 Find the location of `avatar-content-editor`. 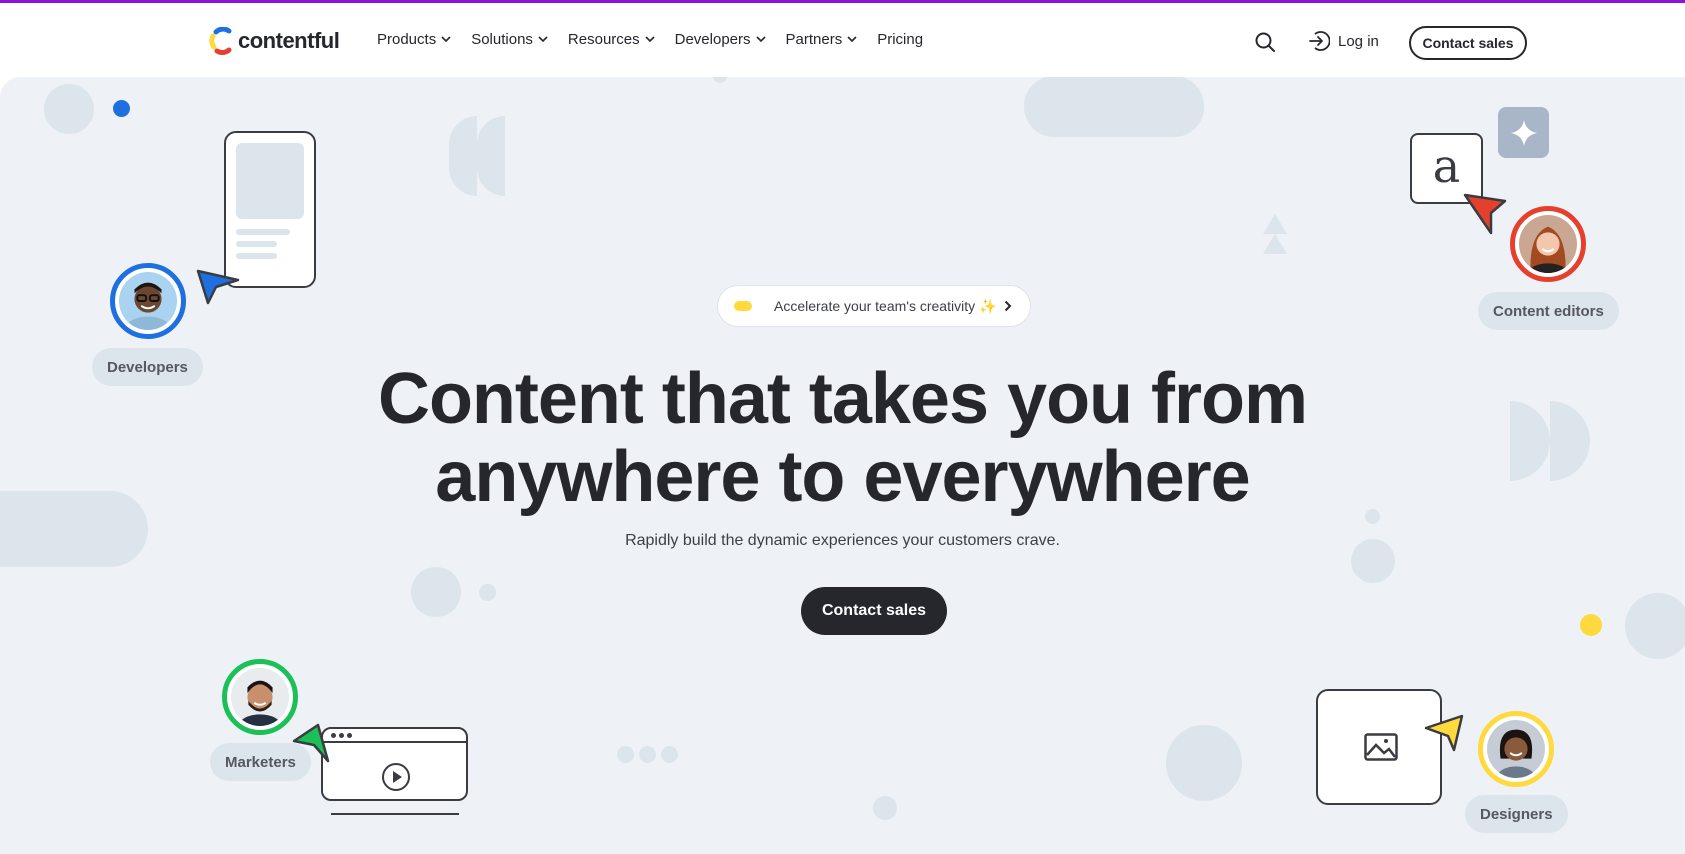

avatar-content-editor is located at coordinates (1548, 244).